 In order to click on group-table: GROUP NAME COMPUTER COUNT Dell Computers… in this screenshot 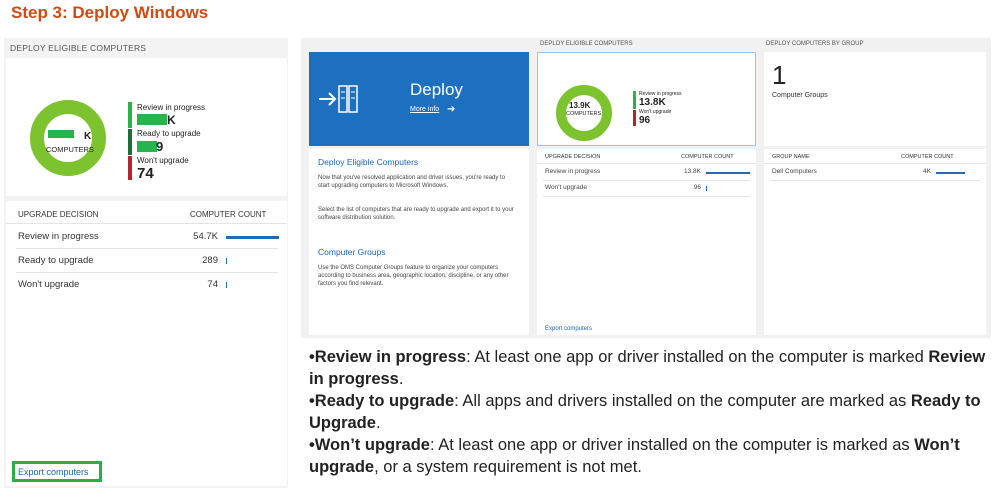, I will do `click(875, 242)`.